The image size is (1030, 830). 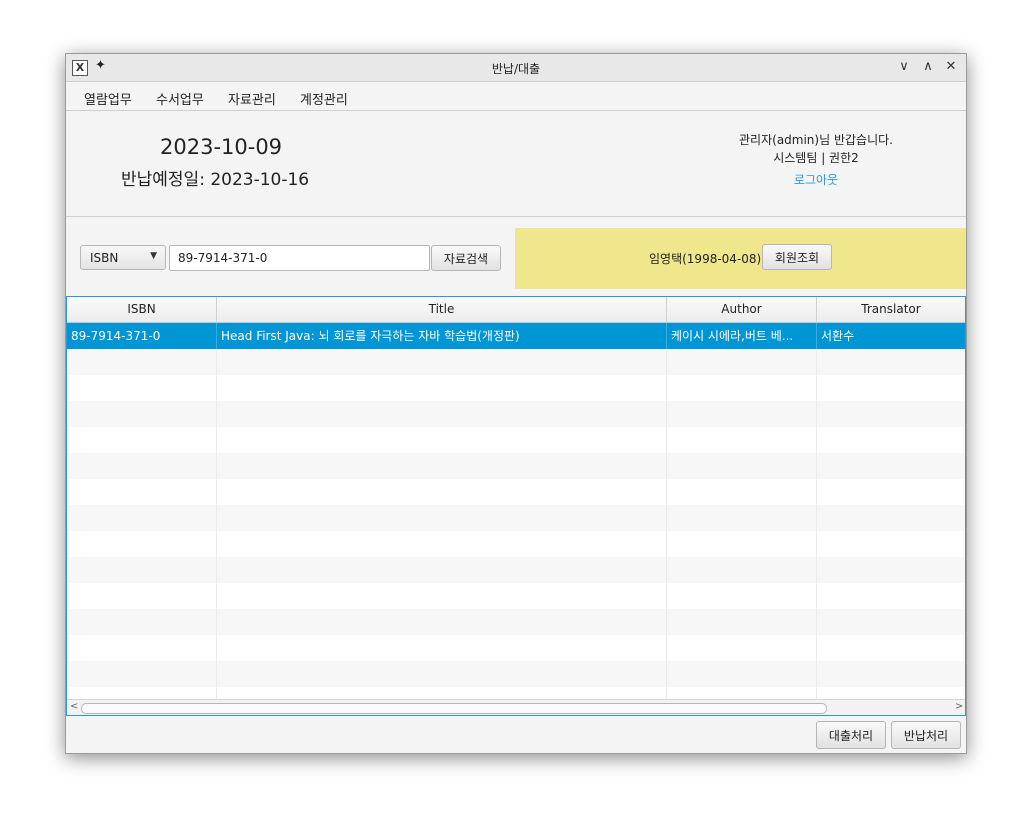 What do you see at coordinates (742, 309) in the screenshot?
I see `column-author: Author` at bounding box center [742, 309].